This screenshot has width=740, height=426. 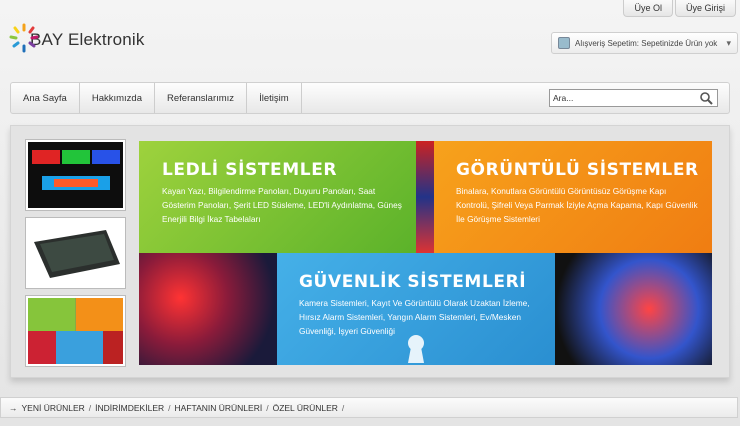 I want to click on search-icon, so click(x=706, y=98).